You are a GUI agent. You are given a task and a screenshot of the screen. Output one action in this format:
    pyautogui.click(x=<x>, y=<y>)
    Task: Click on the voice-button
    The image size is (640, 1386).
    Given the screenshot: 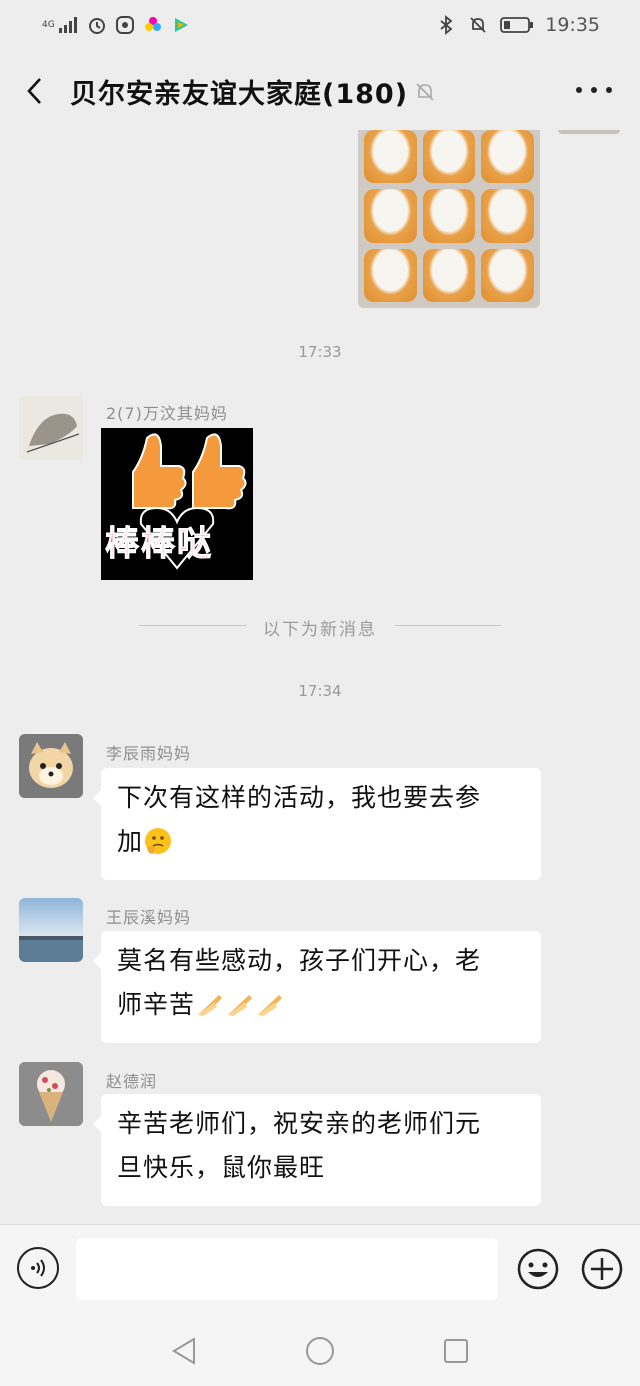 What is the action you would take?
    pyautogui.click(x=38, y=1268)
    